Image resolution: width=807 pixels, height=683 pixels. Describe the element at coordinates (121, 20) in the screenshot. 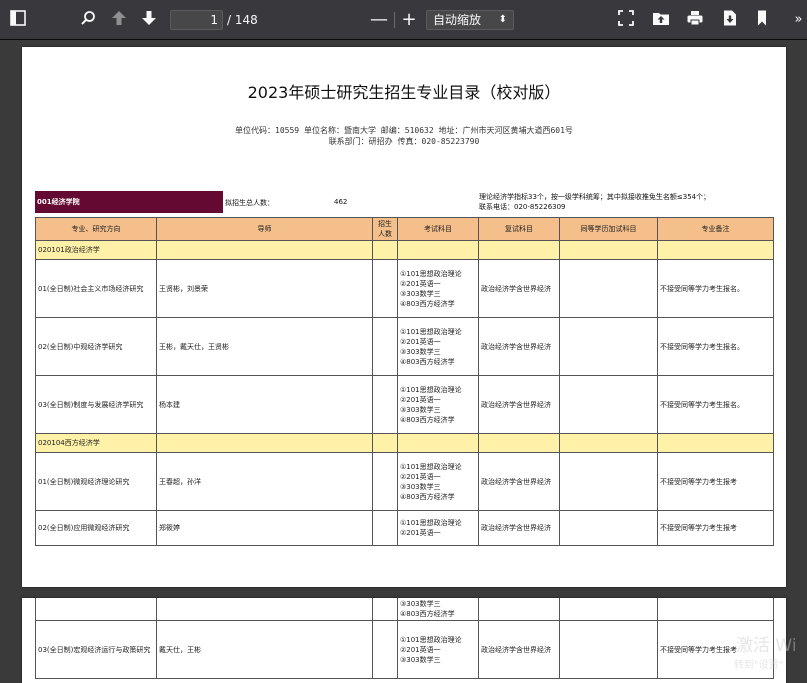

I see `previous-page-icon` at that location.